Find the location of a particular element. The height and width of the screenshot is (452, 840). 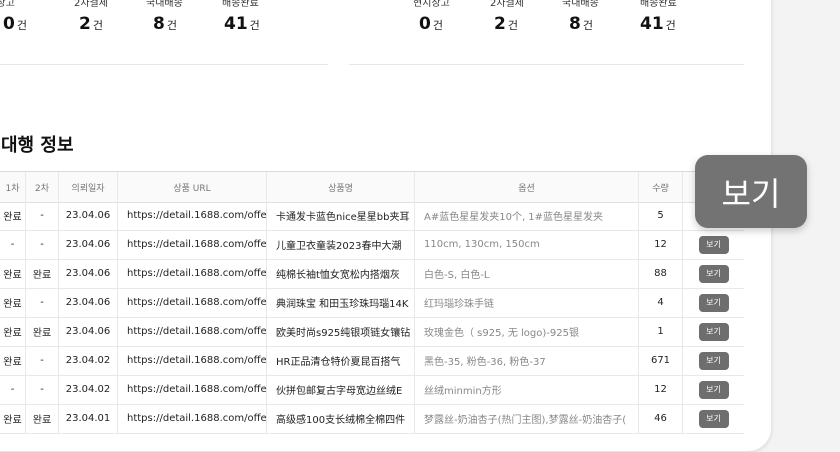

option-cell: 玫瑰金色（ s925, 无 logo)-925银 is located at coordinates (527, 331).